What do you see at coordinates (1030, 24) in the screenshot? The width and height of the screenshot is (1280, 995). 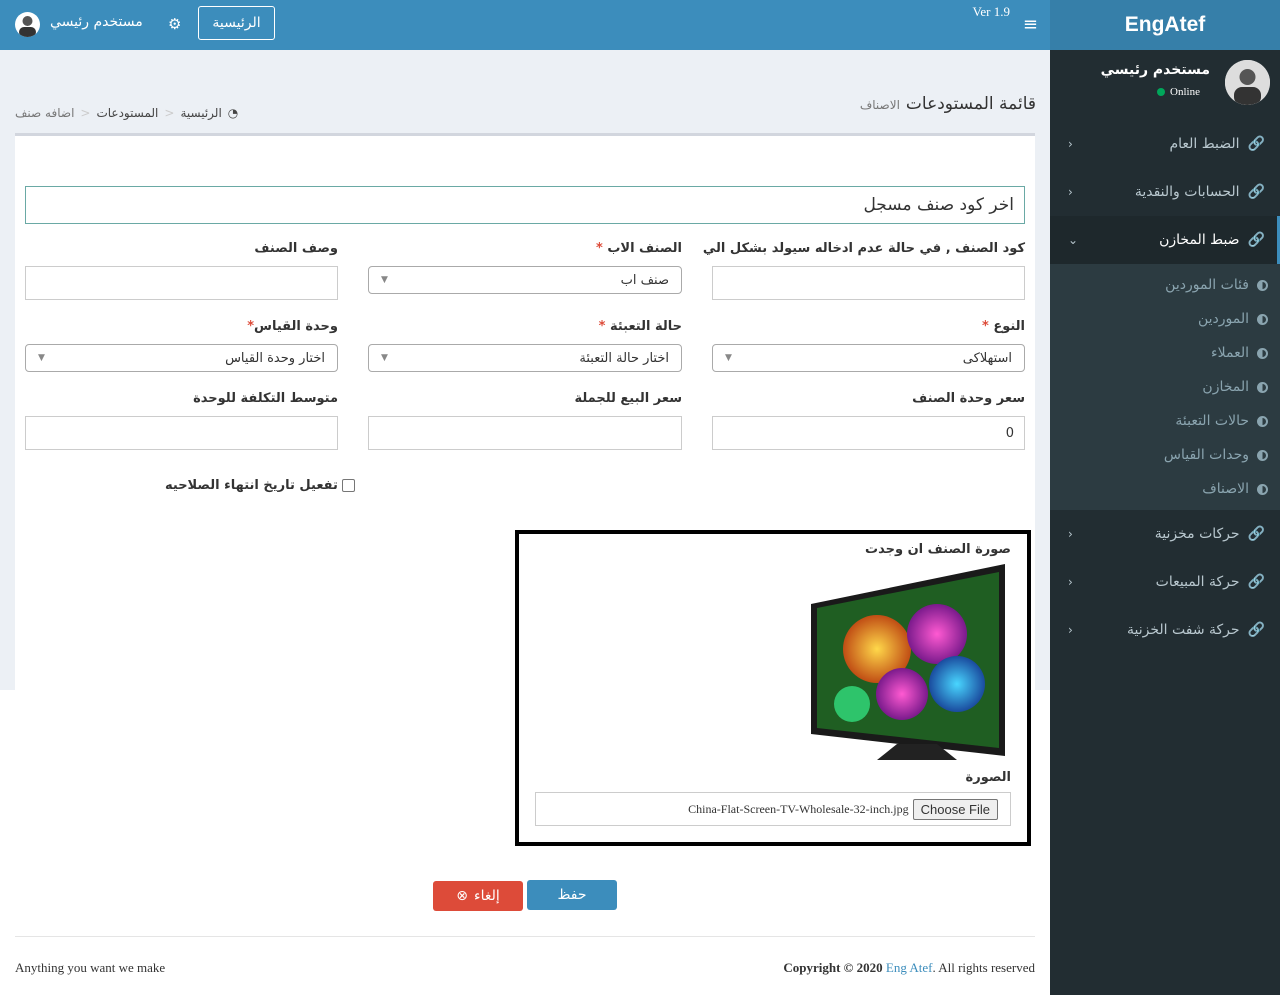 I see `menu-toggle-icon: ≡` at bounding box center [1030, 24].